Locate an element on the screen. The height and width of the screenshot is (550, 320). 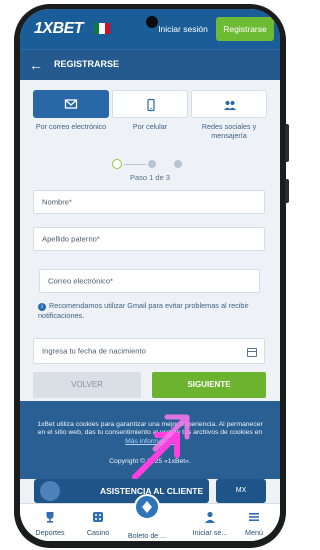
nav-menu-label: Menú is located at coordinates (254, 532).